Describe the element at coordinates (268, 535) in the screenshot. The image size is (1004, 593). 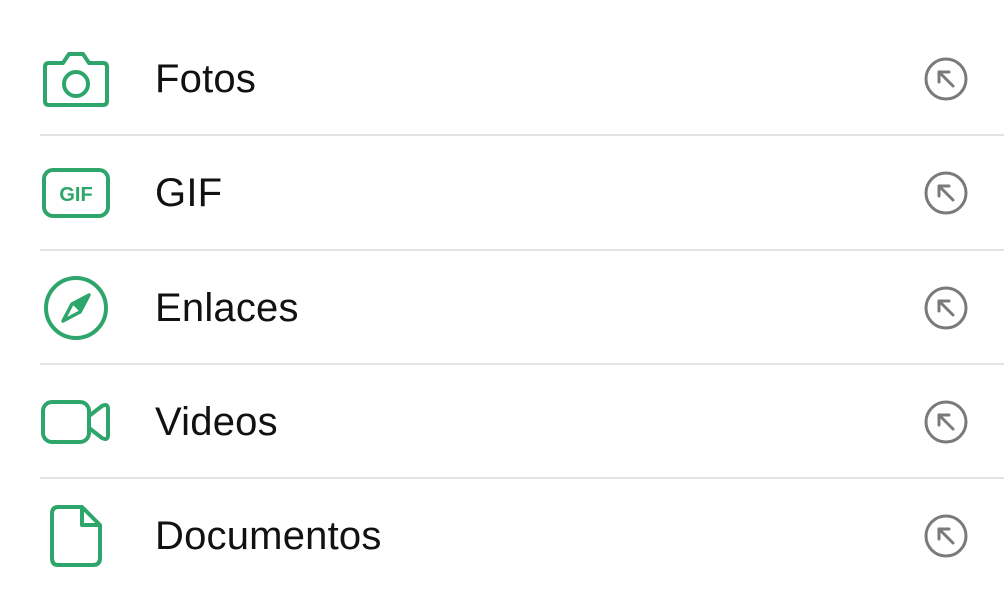
I see `list-item-label: Documentos` at that location.